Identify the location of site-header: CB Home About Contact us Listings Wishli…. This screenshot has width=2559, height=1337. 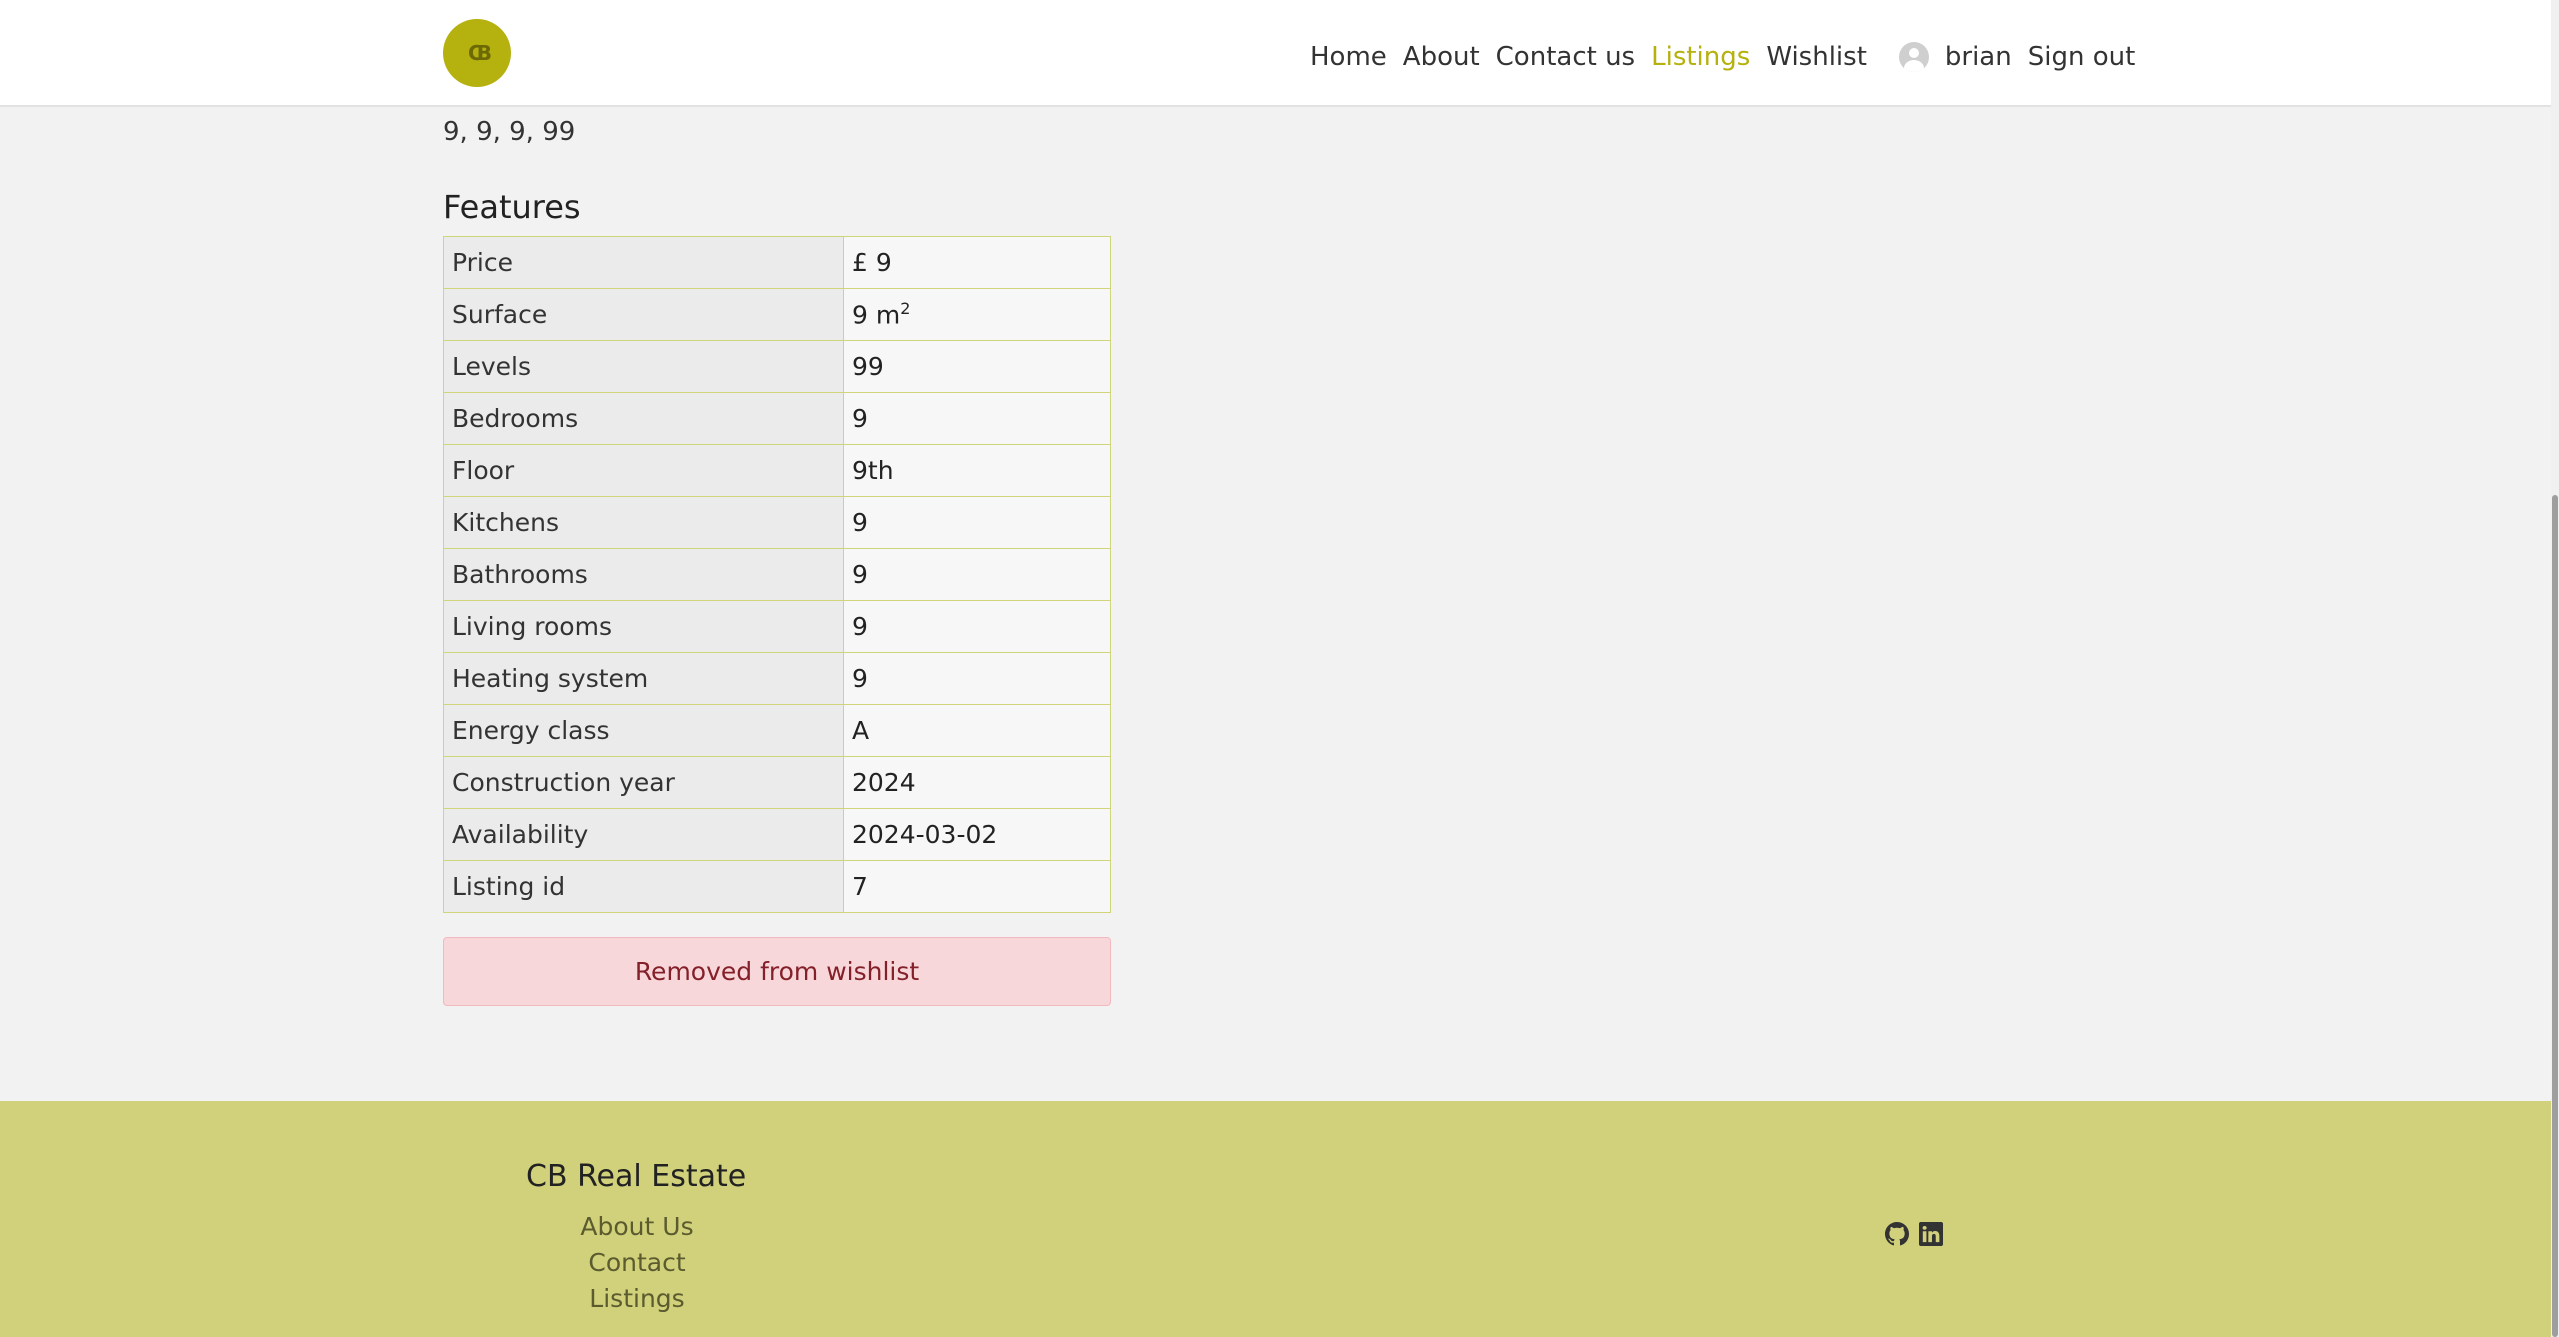
(1275, 53).